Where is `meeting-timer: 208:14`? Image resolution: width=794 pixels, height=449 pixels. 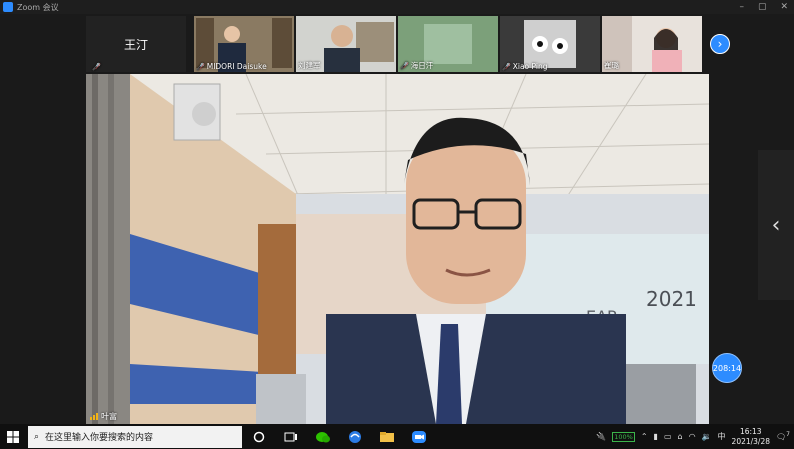 meeting-timer: 208:14 is located at coordinates (727, 368).